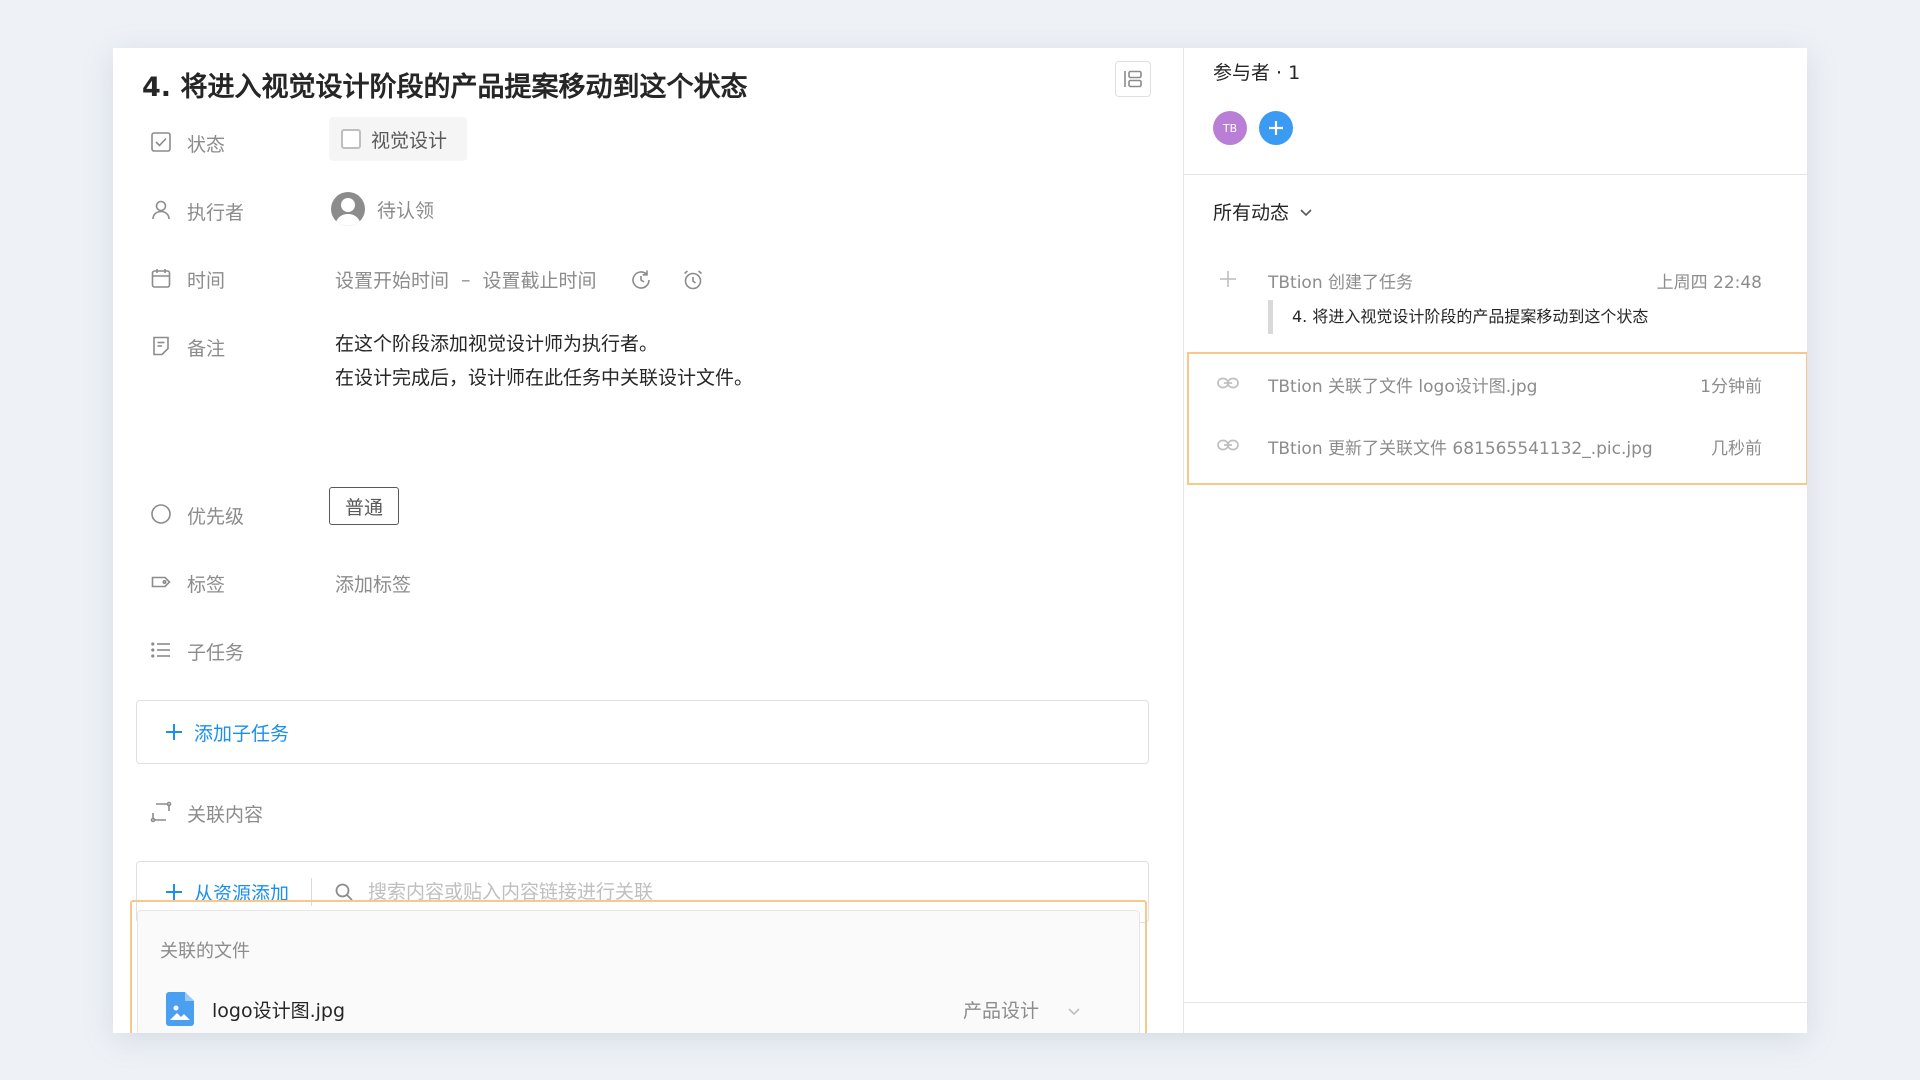  What do you see at coordinates (161, 142) in the screenshot?
I see `checkbox-icon` at bounding box center [161, 142].